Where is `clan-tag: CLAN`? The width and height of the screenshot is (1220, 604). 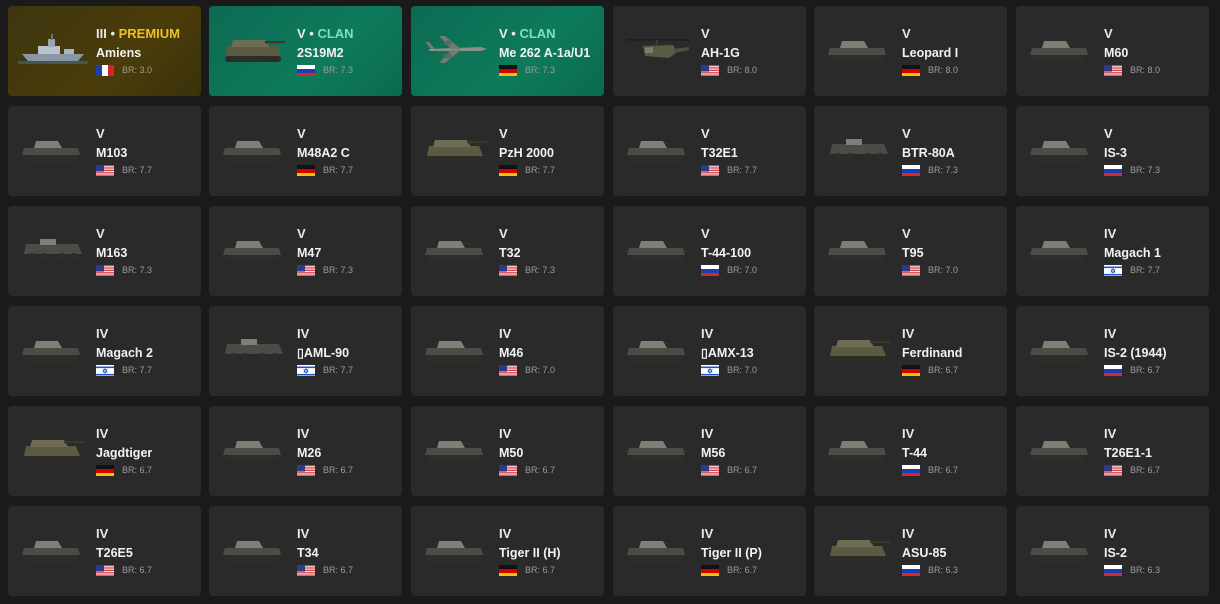 clan-tag: CLAN is located at coordinates (537, 33).